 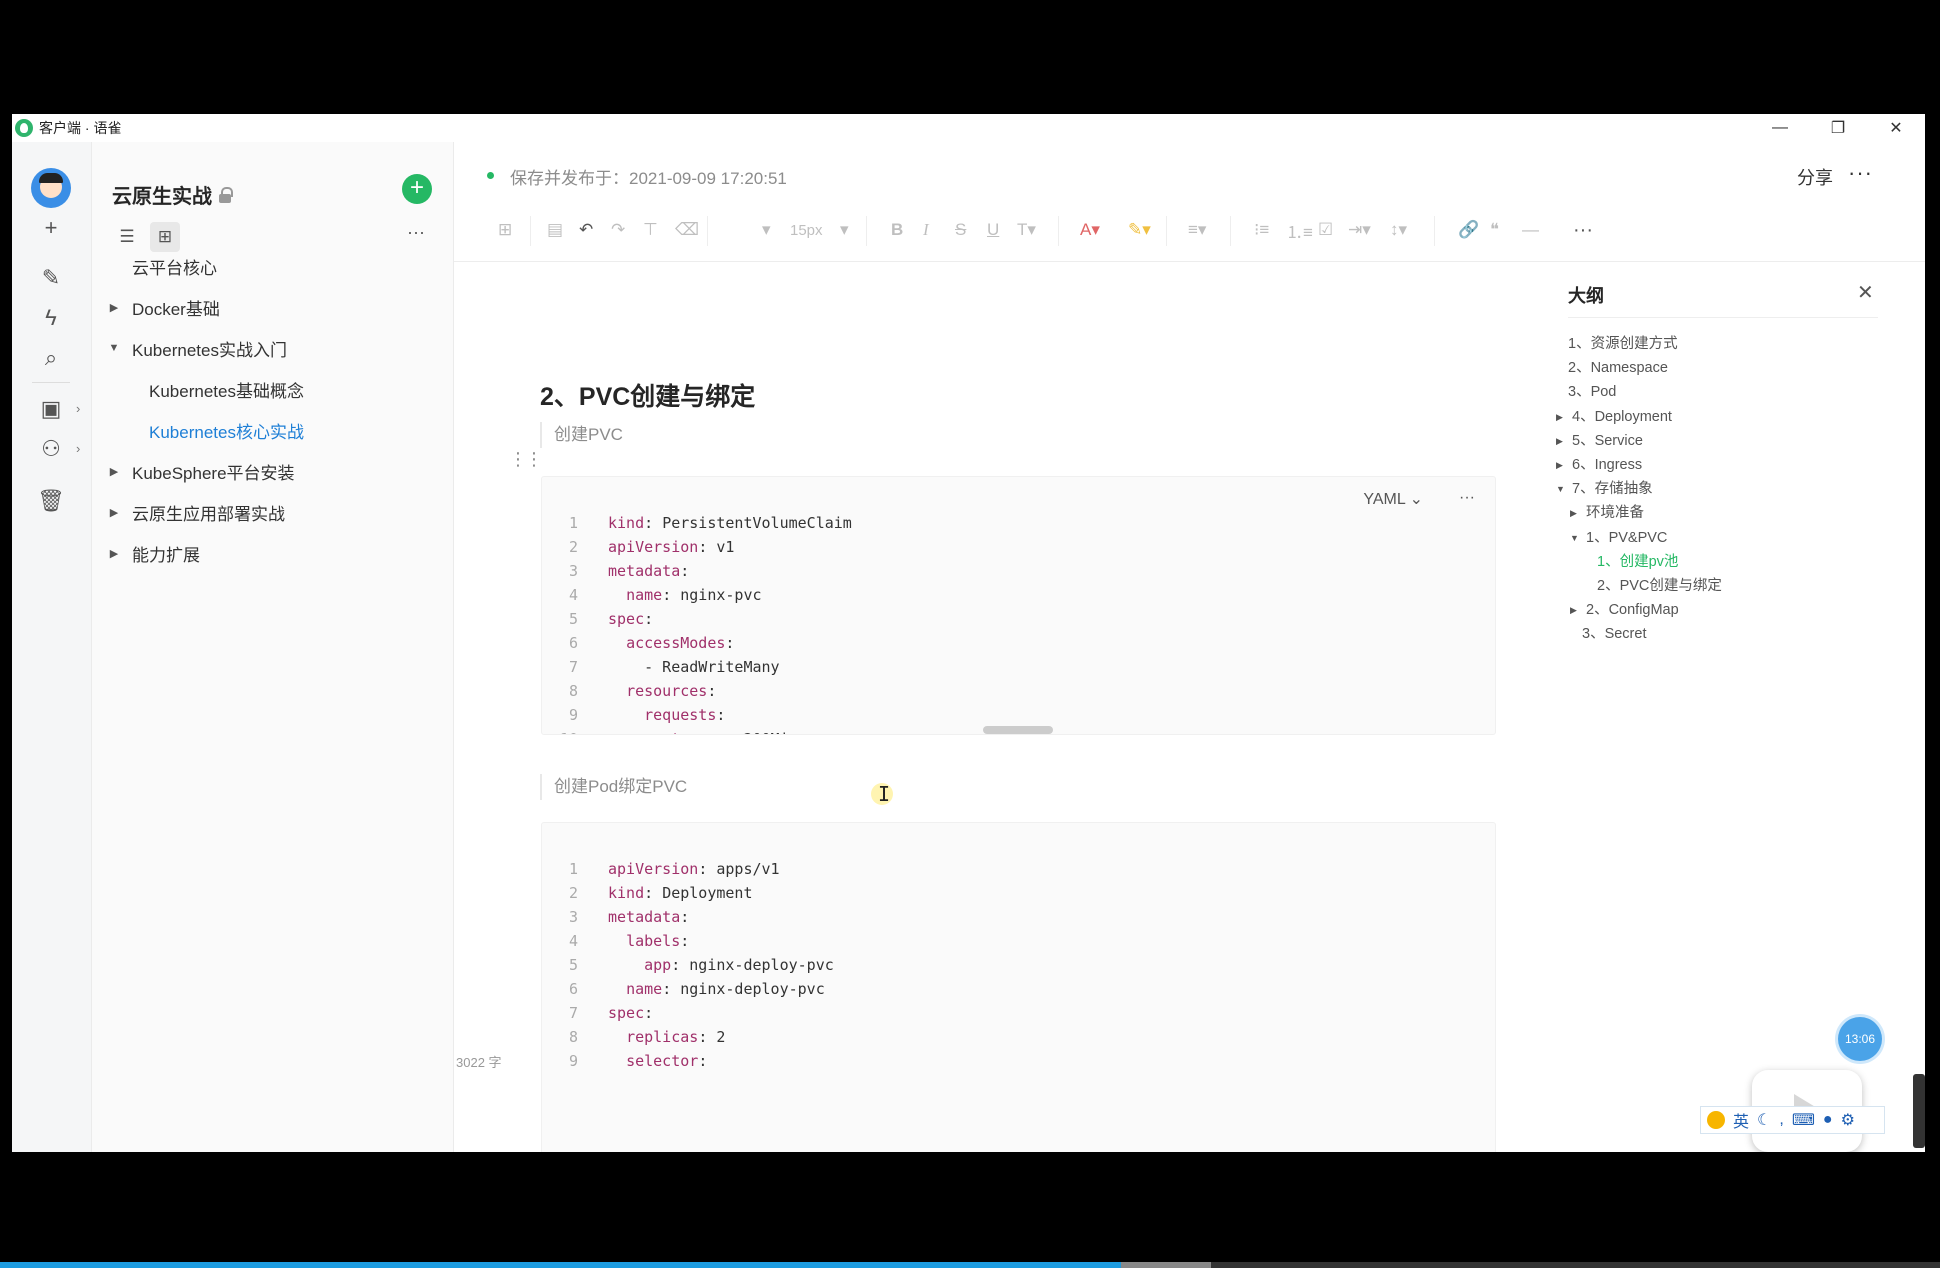 What do you see at coordinates (1838, 128) in the screenshot?
I see `restore-icon: ❐` at bounding box center [1838, 128].